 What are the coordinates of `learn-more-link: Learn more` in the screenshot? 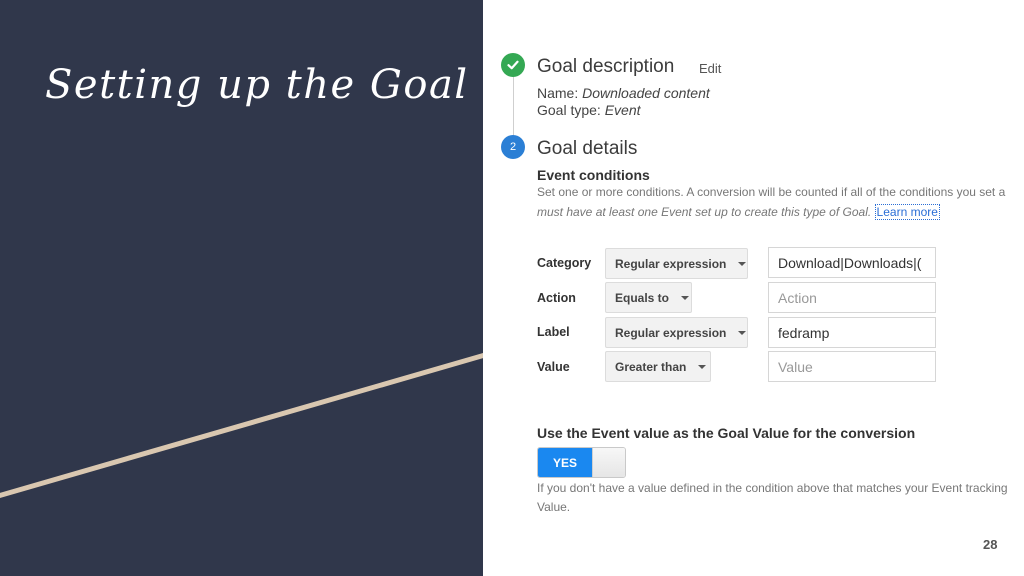 It's located at (907, 212).